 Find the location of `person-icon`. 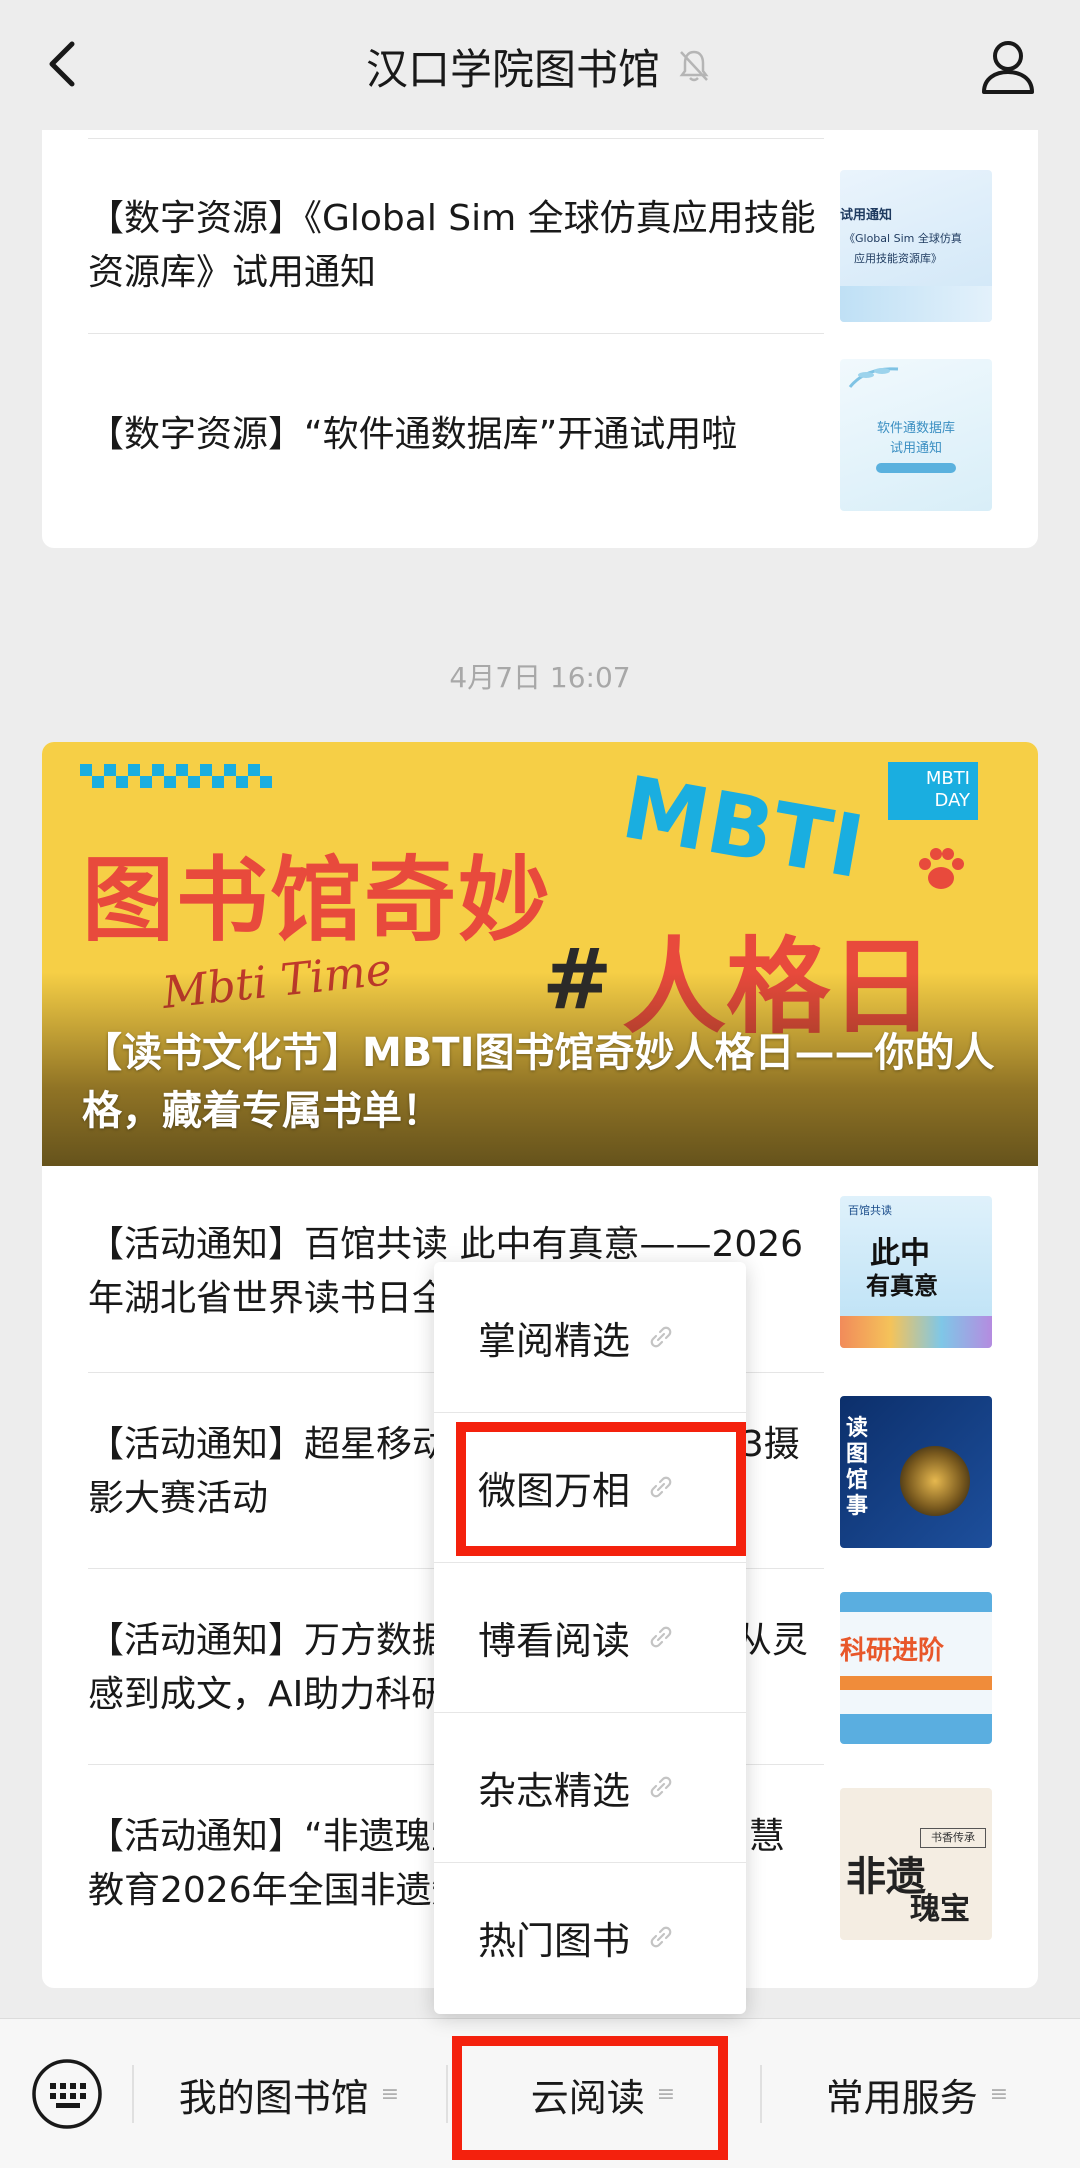

person-icon is located at coordinates (1008, 67).